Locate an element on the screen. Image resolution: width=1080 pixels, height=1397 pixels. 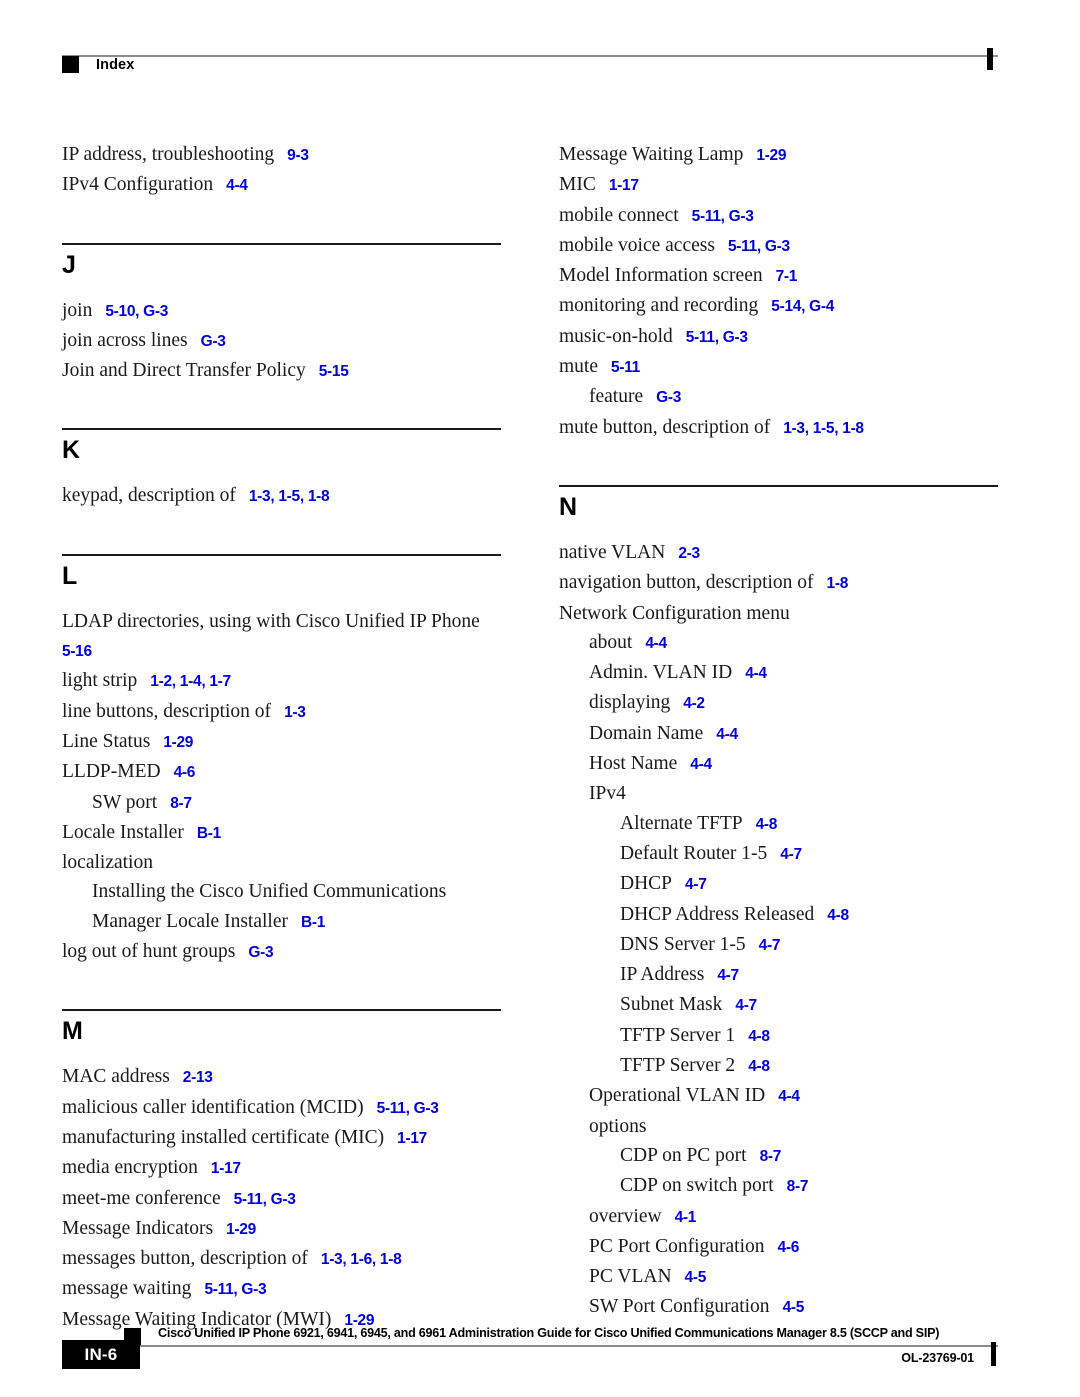
index-entry-label: Line Status is located at coordinates (106, 741).